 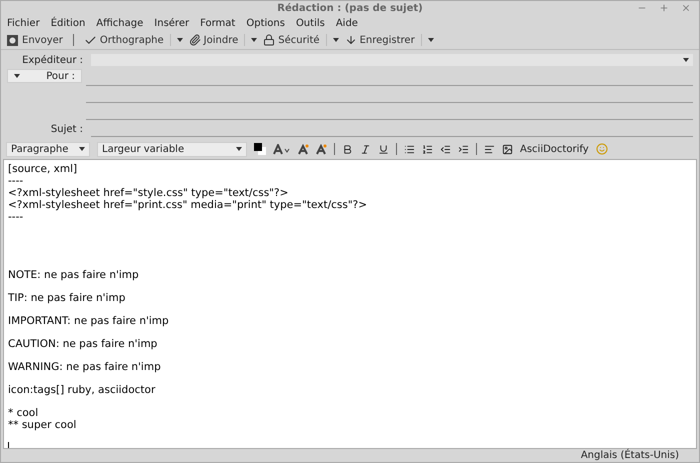 I want to click on text-line: WARNING: ne pas faire n'imp, so click(x=84, y=367).